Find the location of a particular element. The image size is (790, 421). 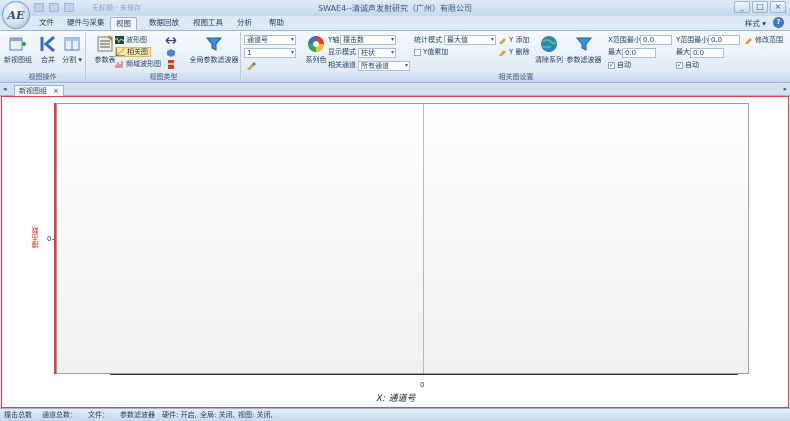

modify-range-button: 修改范围 is located at coordinates (763, 40).